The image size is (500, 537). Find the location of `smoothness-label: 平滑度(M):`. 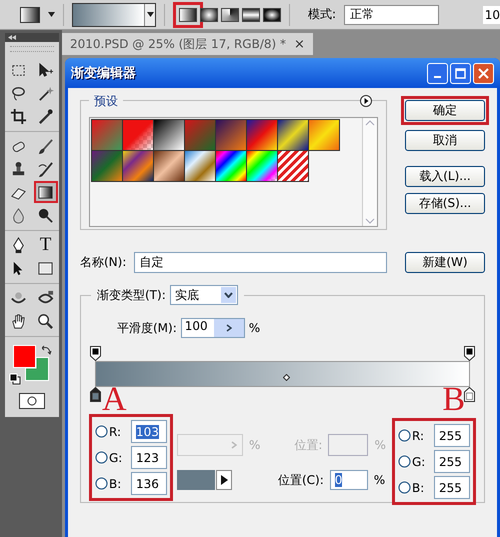

smoothness-label: 平滑度(M): is located at coordinates (147, 328).